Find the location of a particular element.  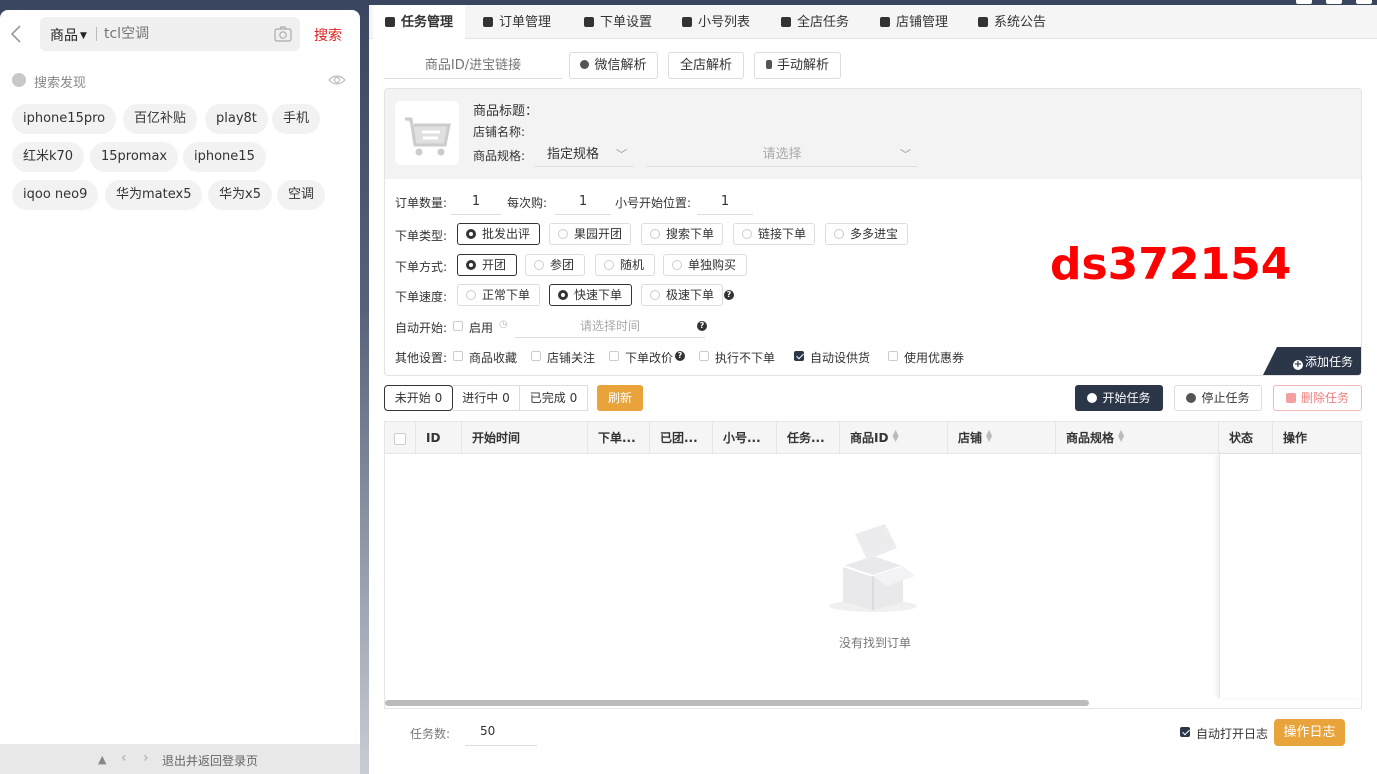

discover-tag: play8t is located at coordinates (236, 119).